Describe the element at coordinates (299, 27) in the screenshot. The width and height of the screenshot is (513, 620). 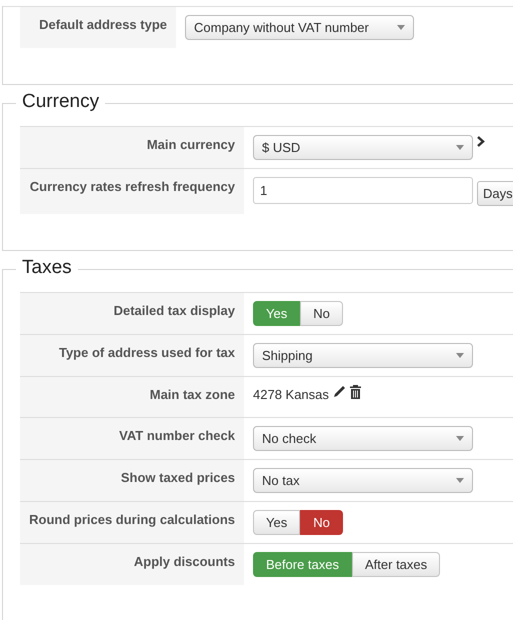
I see `dropdown: Company without VAT number` at that location.